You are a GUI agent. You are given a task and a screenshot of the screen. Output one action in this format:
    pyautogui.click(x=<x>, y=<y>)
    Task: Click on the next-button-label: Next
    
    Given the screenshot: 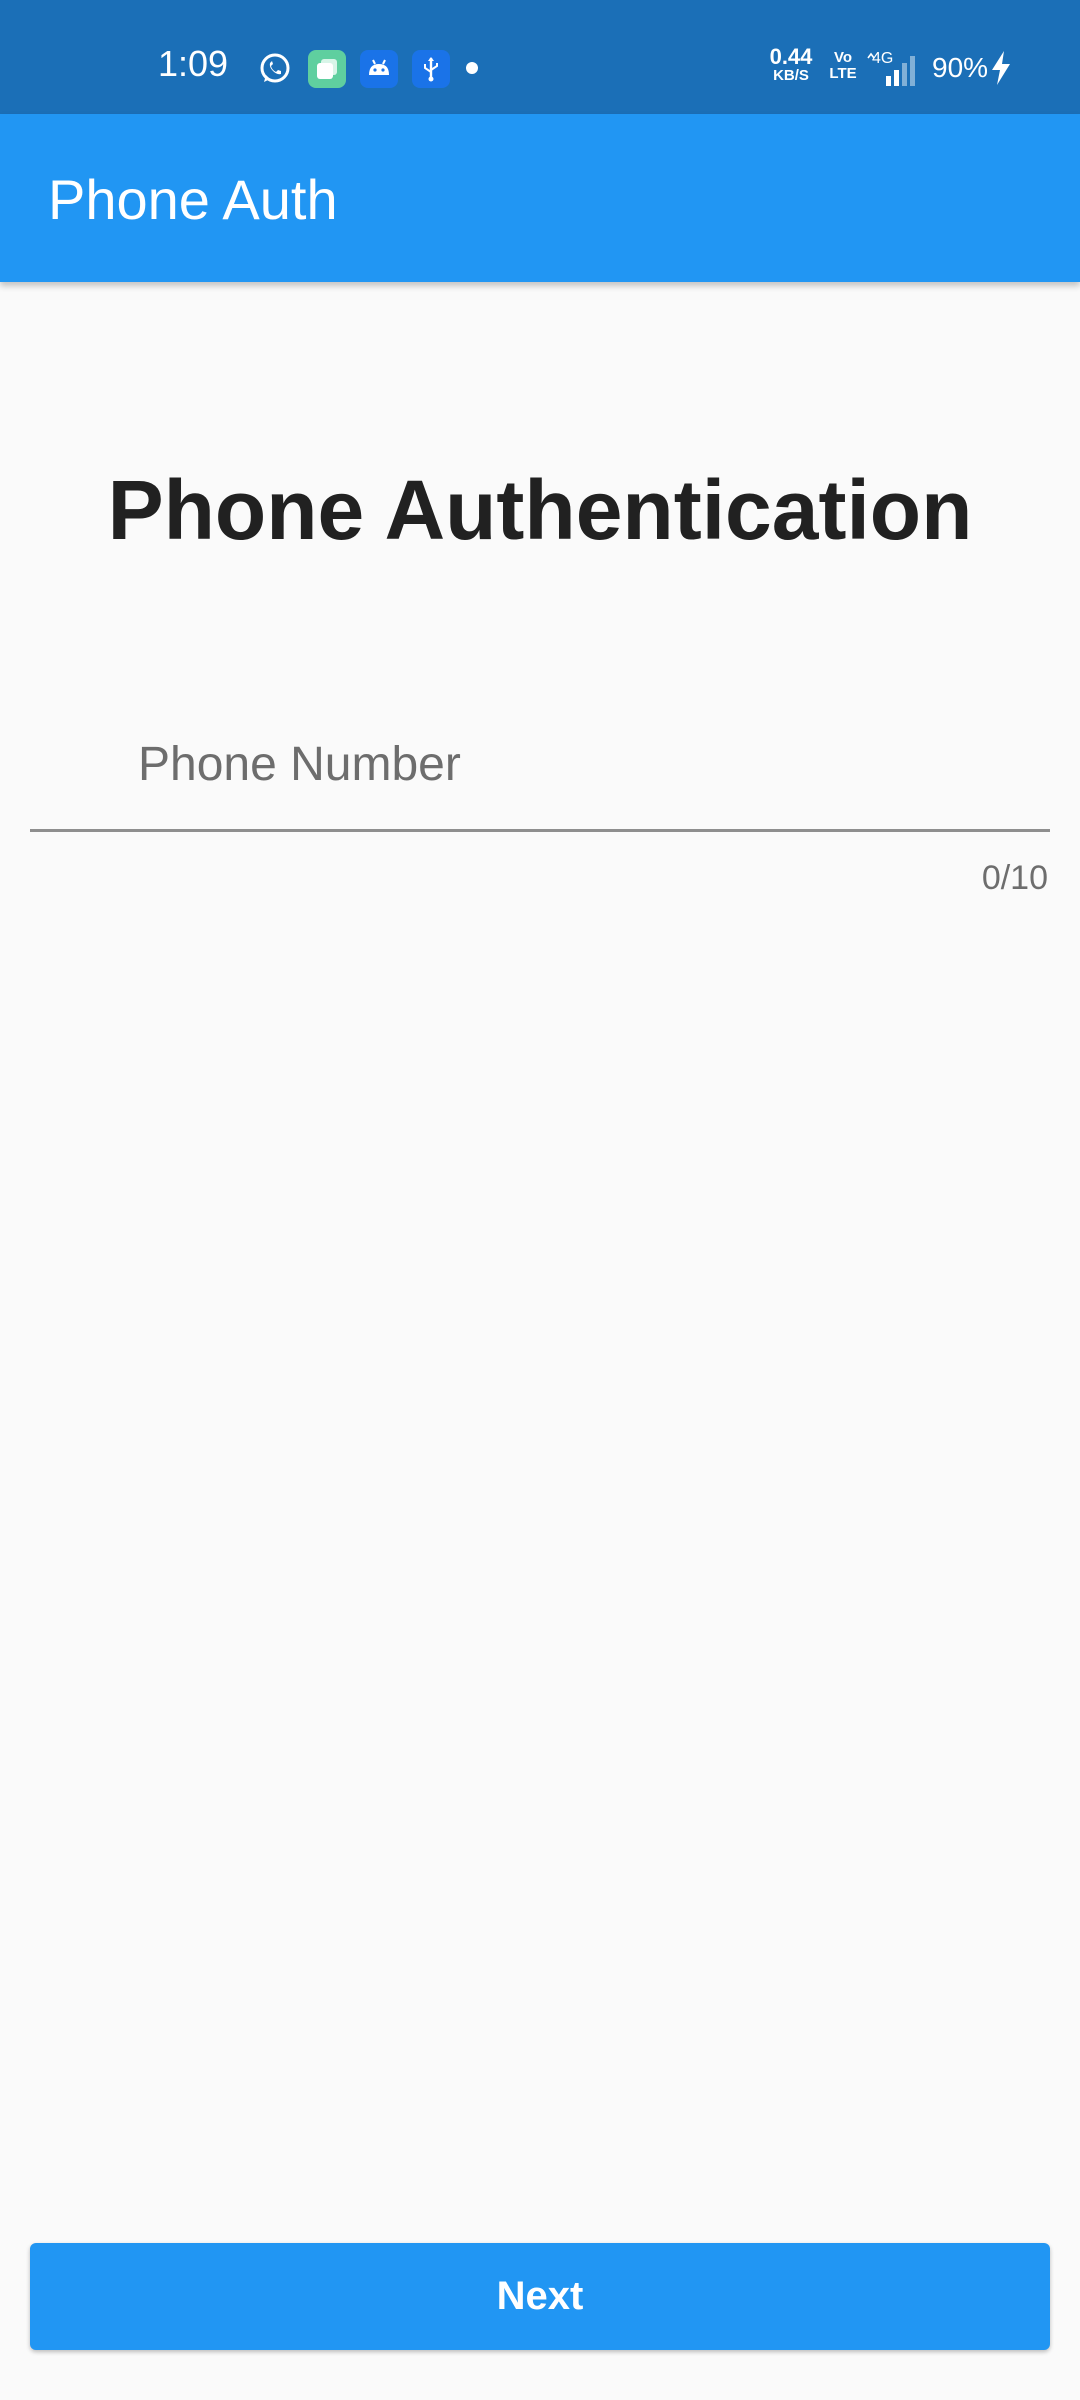 What is the action you would take?
    pyautogui.click(x=540, y=2296)
    